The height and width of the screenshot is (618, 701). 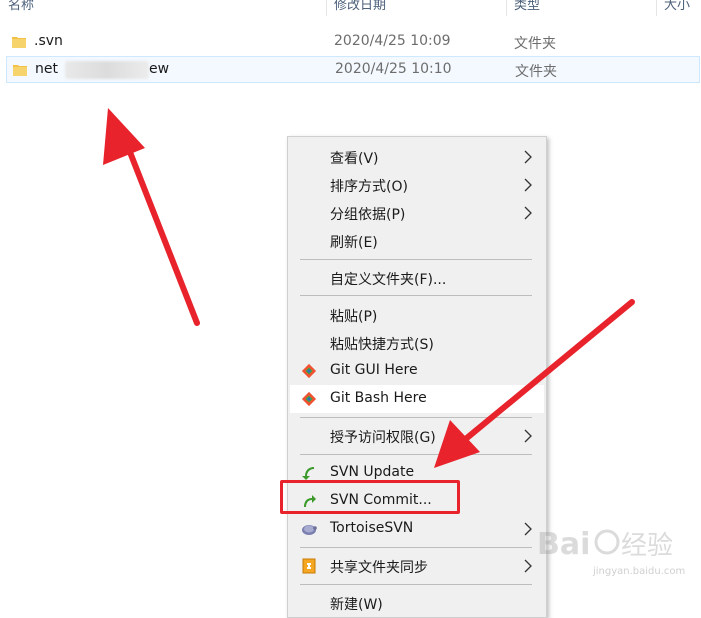 What do you see at coordinates (639, 571) in the screenshot?
I see `watermark-text: jingyan.baidu.com` at bounding box center [639, 571].